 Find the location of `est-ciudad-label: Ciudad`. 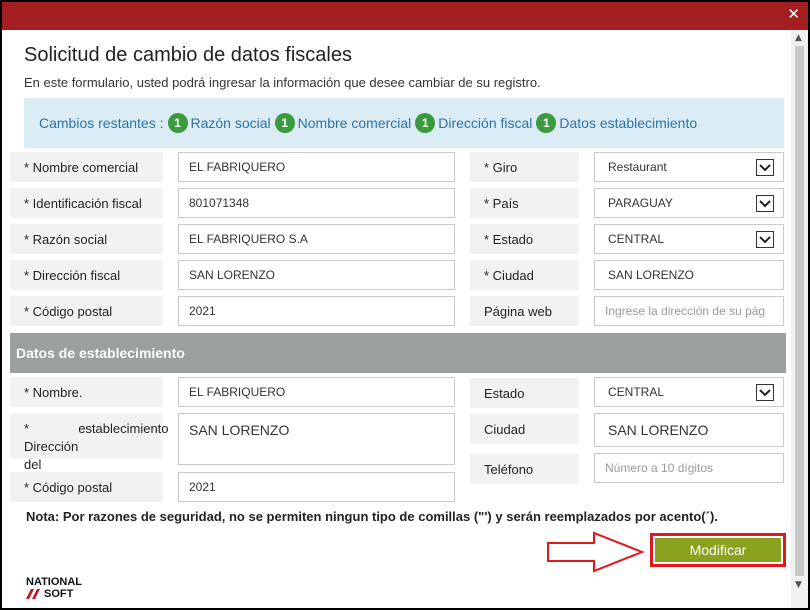

est-ciudad-label: Ciudad is located at coordinates (524, 429).